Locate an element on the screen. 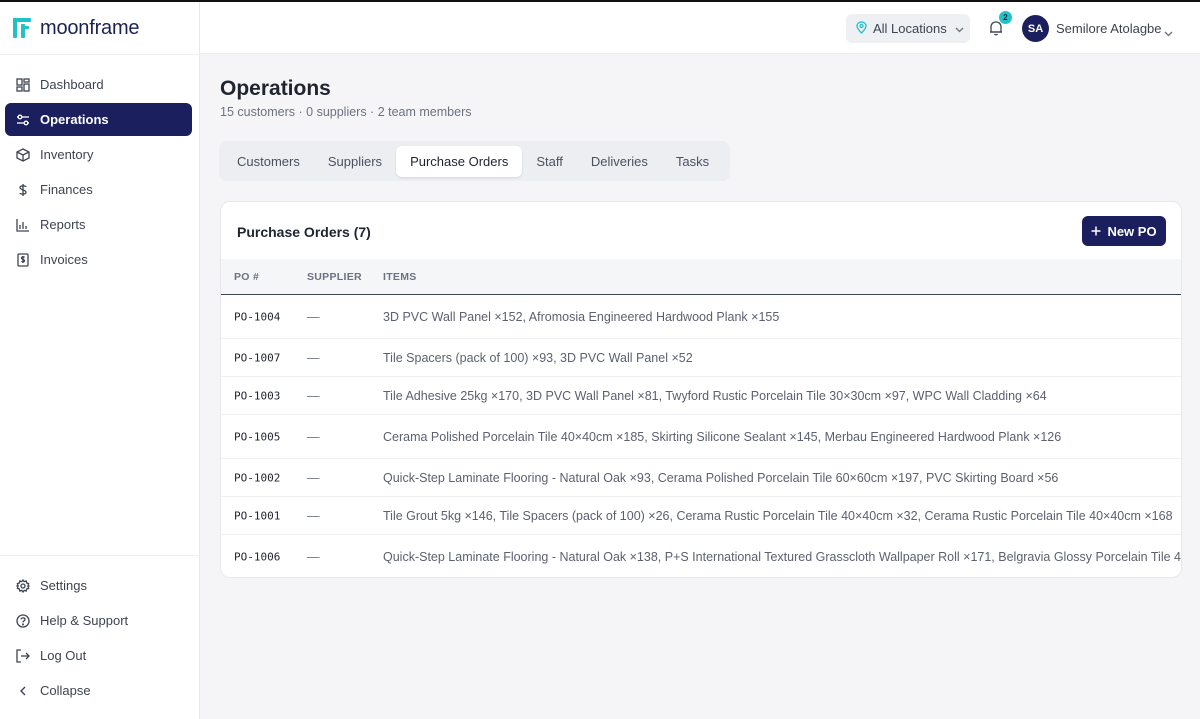 The image size is (1200, 719). dollar-icon is located at coordinates (23, 190).